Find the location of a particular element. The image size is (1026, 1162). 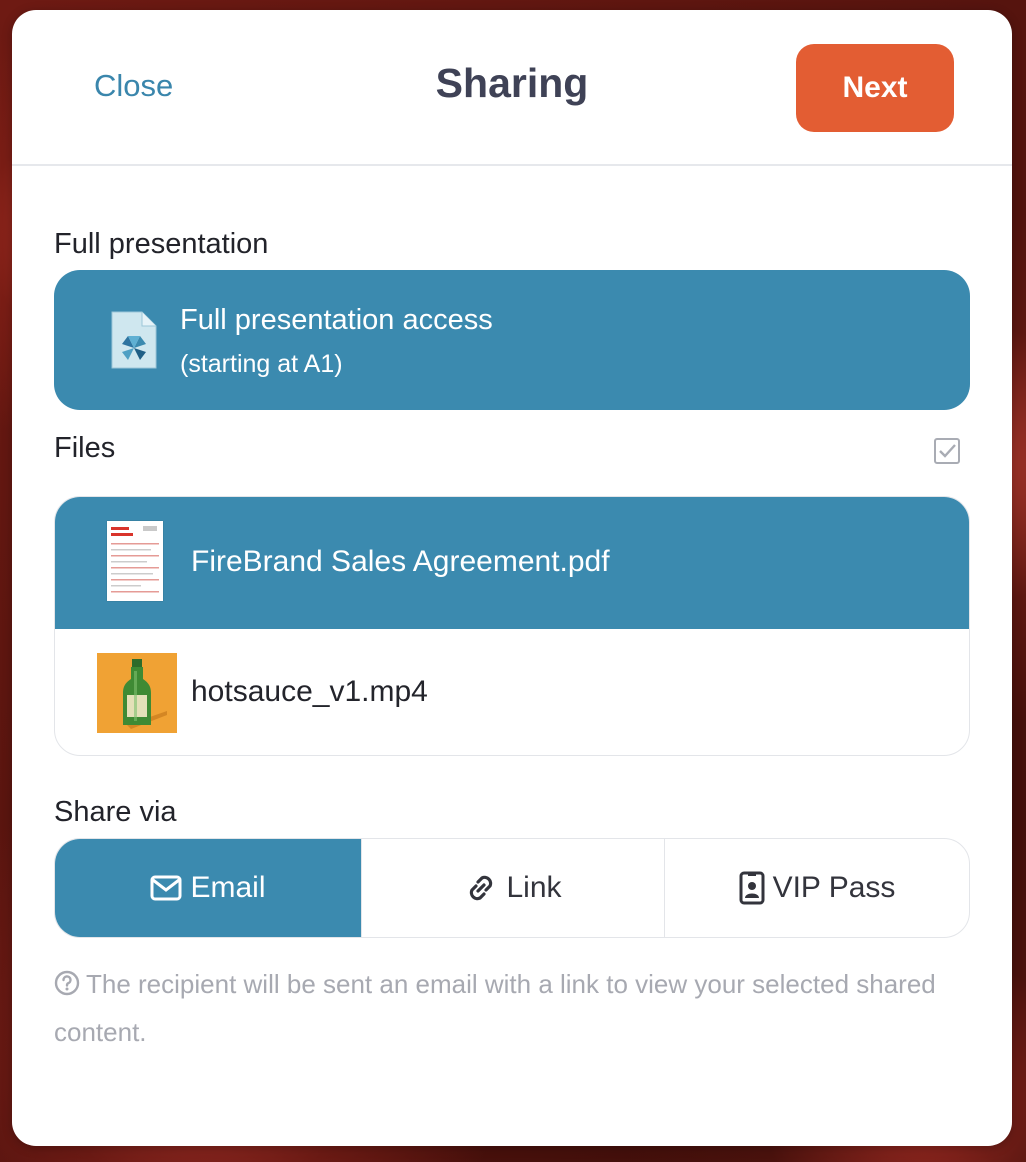

share-vip-pass-label: VIP Pass is located at coordinates (834, 887).